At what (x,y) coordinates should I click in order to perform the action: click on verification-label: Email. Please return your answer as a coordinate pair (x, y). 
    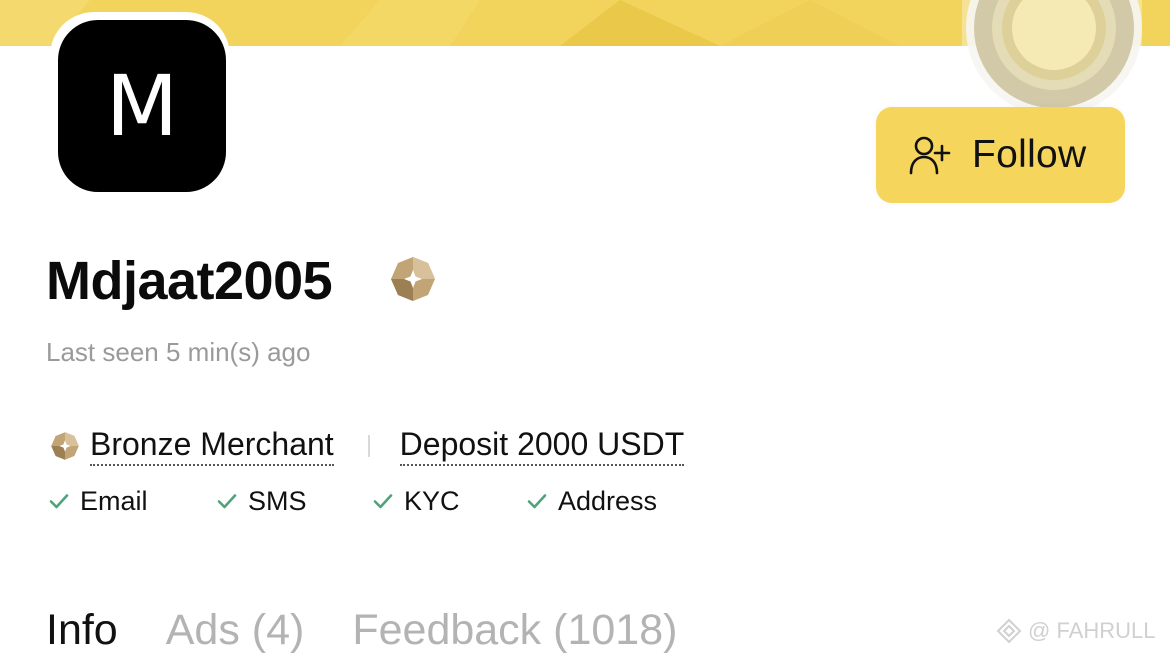
    Looking at the image, I should click on (114, 500).